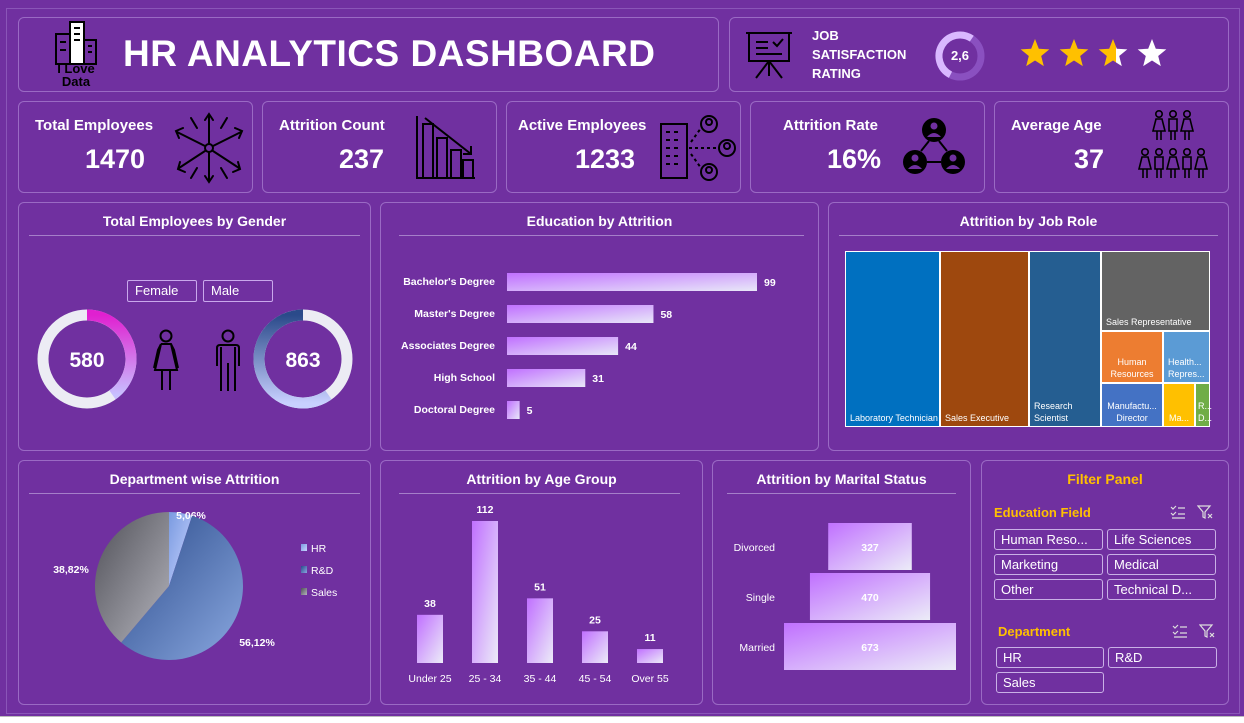  I want to click on category-label: Bachelor's Degree, so click(449, 282).